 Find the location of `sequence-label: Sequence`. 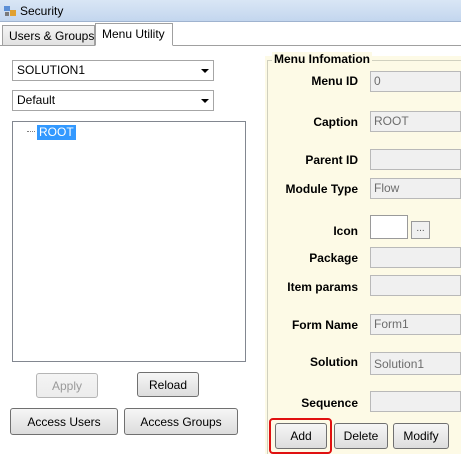

sequence-label: Sequence is located at coordinates (329, 403).